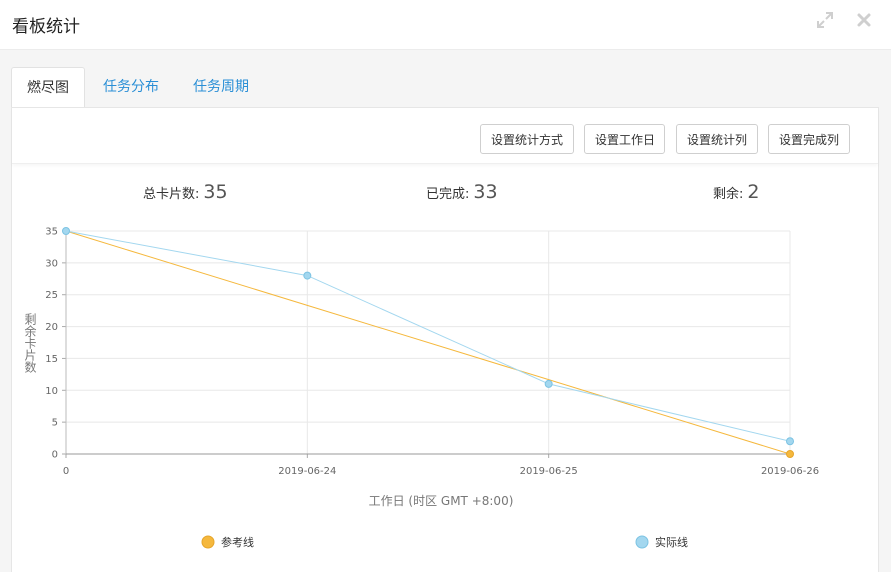 The image size is (891, 572). Describe the element at coordinates (66, 471) in the screenshot. I see `x-tick-label: 0` at that location.